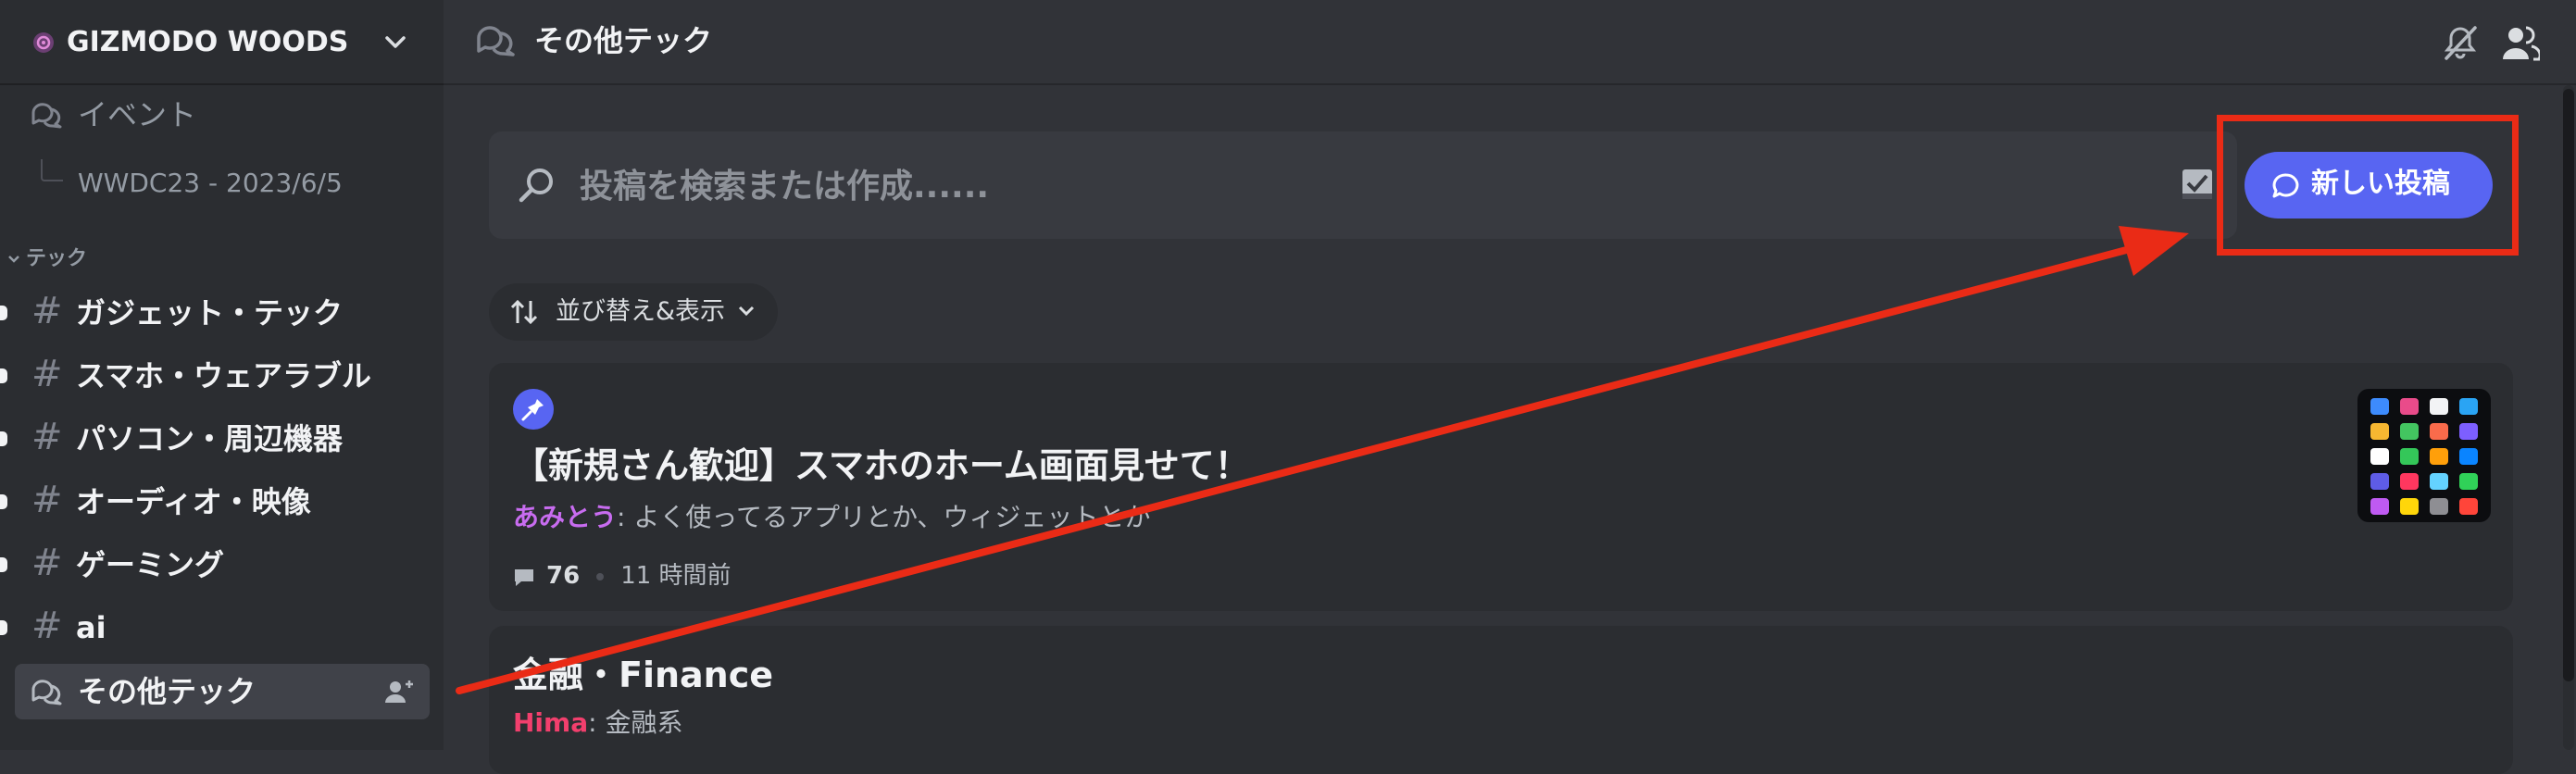  Describe the element at coordinates (150, 564) in the screenshot. I see `sidebar-item-label: ゲーミング` at that location.